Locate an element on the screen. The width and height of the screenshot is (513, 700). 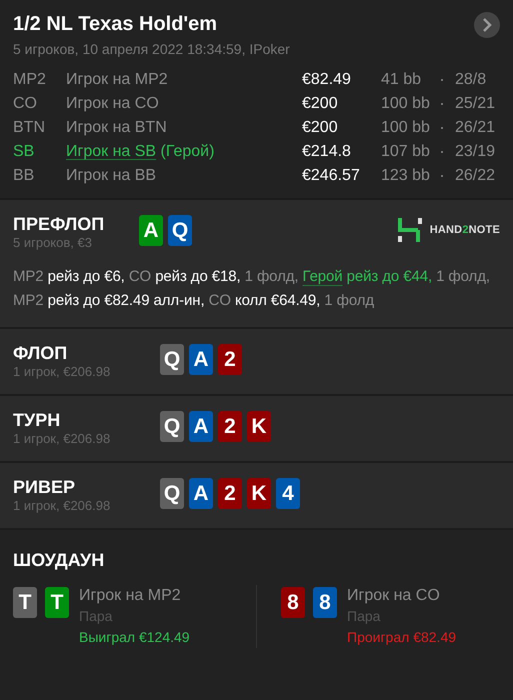
player-stack: €246.57 is located at coordinates (331, 176).